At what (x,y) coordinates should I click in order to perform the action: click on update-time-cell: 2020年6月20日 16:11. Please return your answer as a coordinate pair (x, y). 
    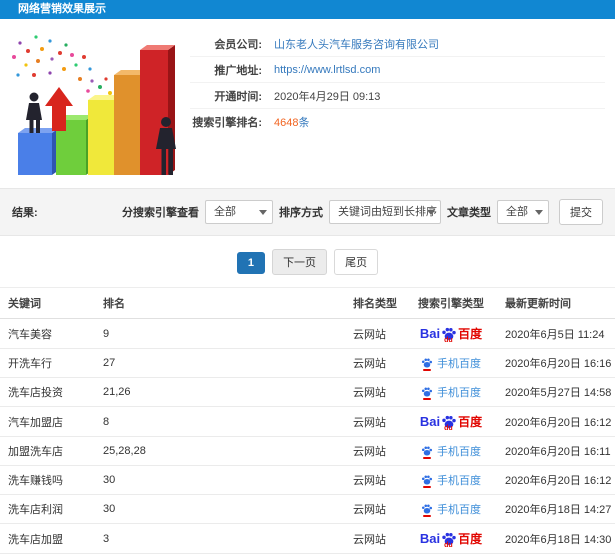
    Looking at the image, I should click on (556, 451).